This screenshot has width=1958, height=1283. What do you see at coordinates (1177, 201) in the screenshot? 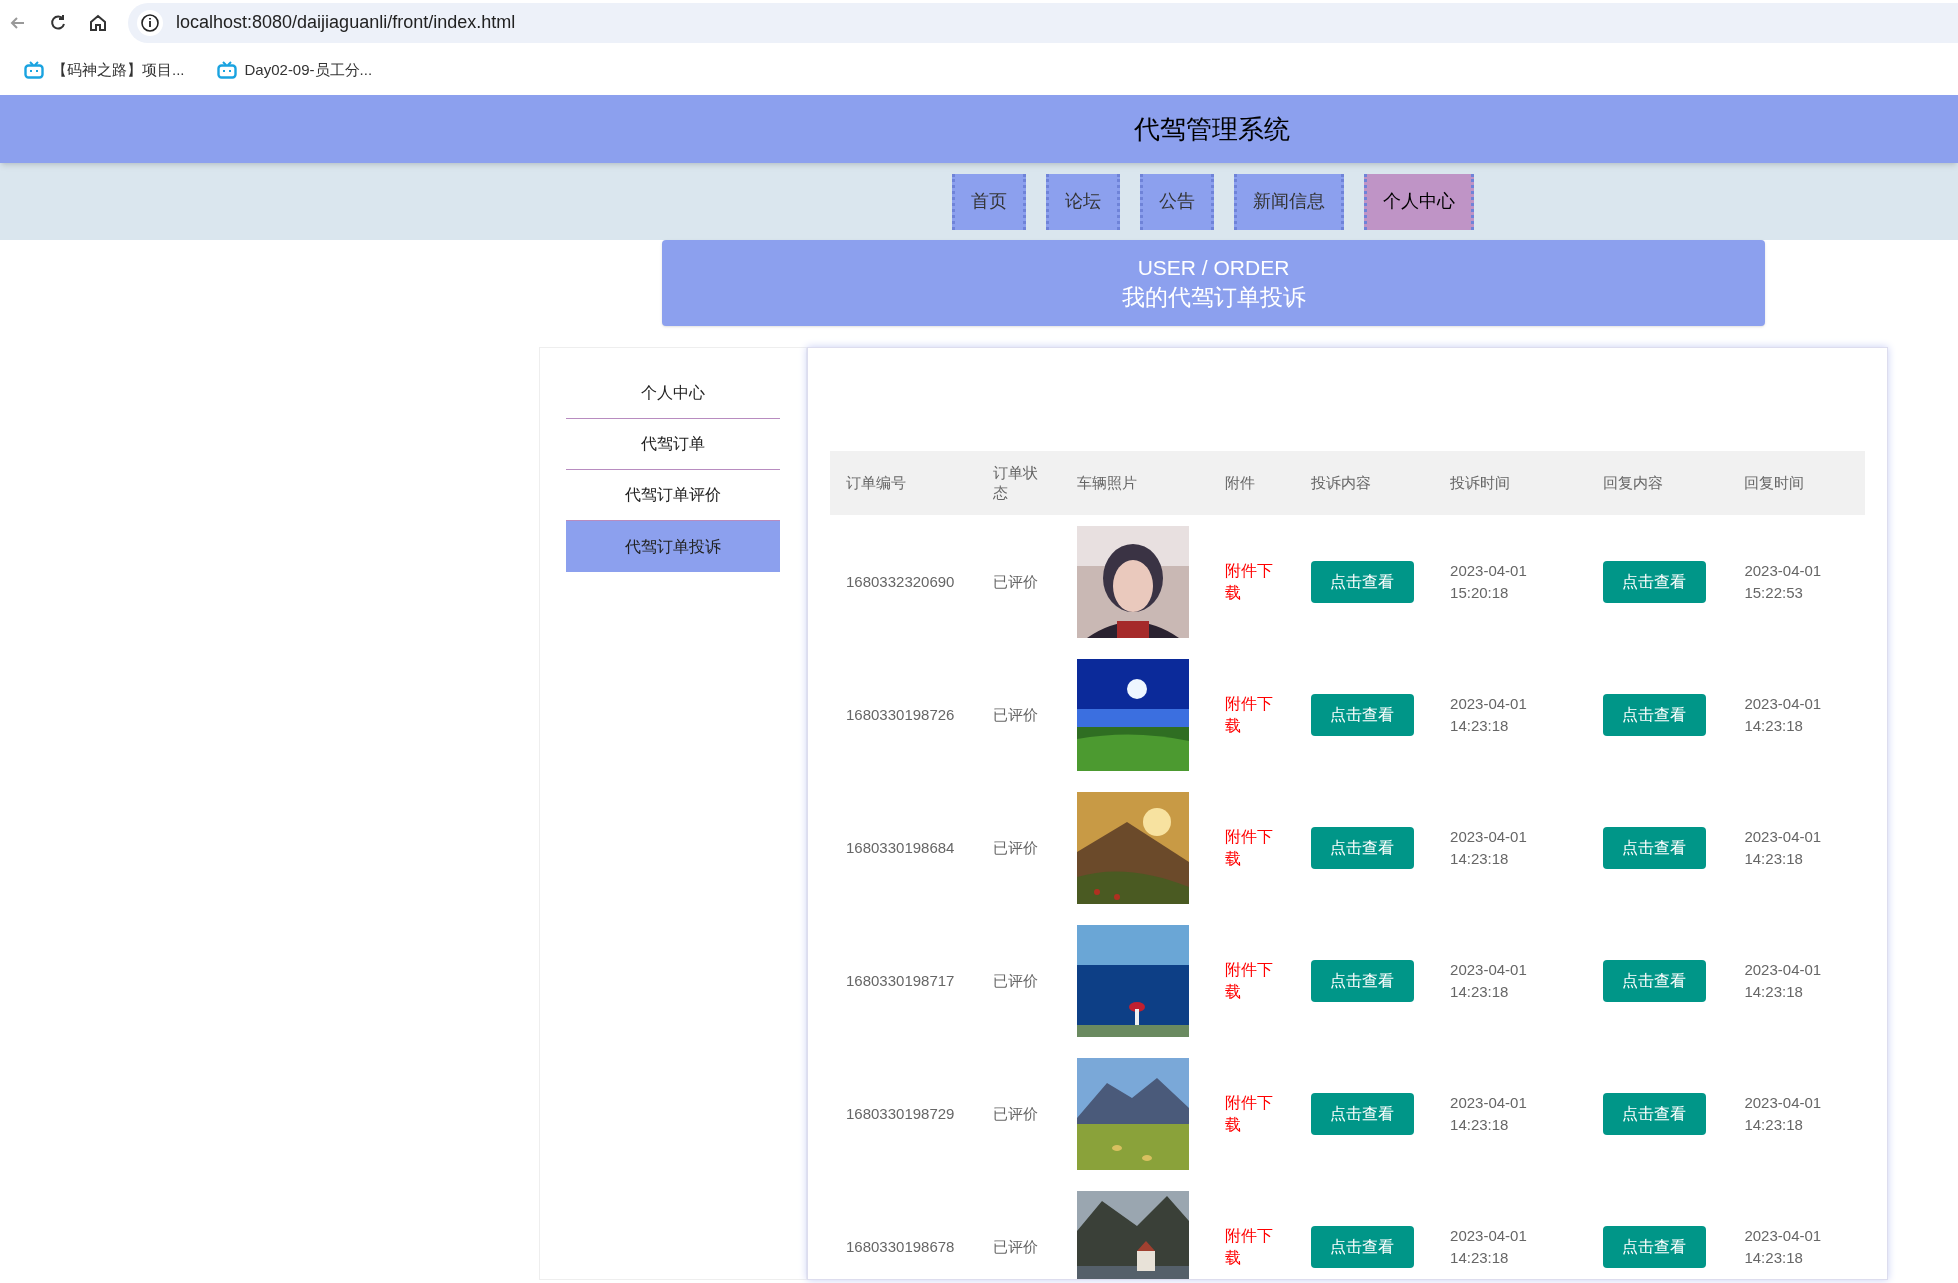
I see `nav-tab: 公告` at bounding box center [1177, 201].